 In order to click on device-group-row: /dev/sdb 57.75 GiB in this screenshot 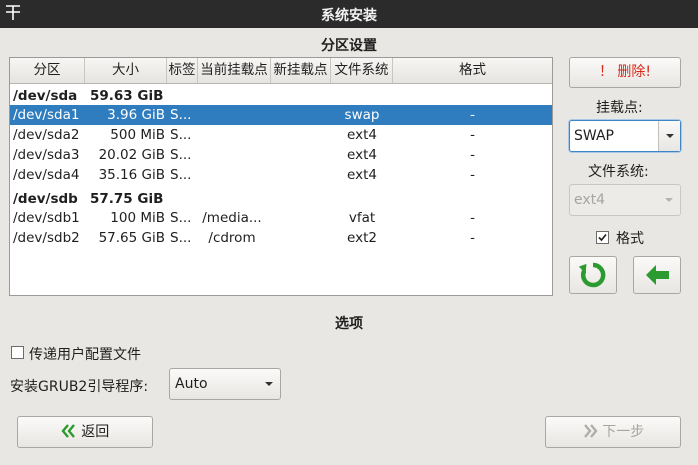, I will do `click(281, 199)`.